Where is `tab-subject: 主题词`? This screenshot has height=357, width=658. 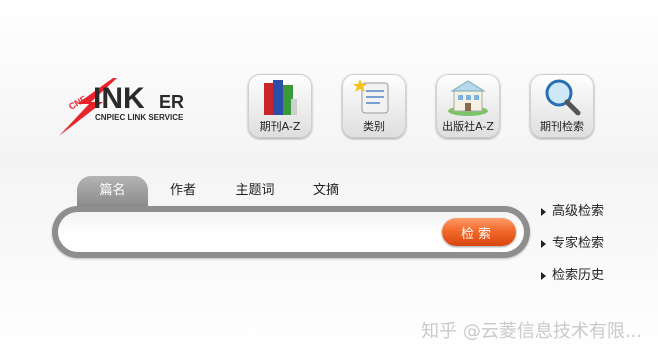
tab-subject: 主题词 is located at coordinates (255, 191).